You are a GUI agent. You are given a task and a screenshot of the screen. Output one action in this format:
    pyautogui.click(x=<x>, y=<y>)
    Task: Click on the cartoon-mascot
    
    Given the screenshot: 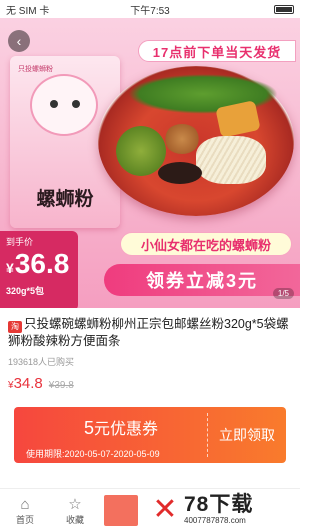 What is the action you would take?
    pyautogui.click(x=64, y=105)
    